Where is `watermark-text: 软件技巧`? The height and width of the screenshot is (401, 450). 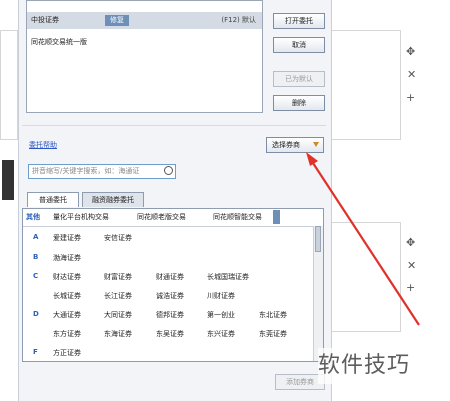
watermark-text: 软件技巧 is located at coordinates (382, 366).